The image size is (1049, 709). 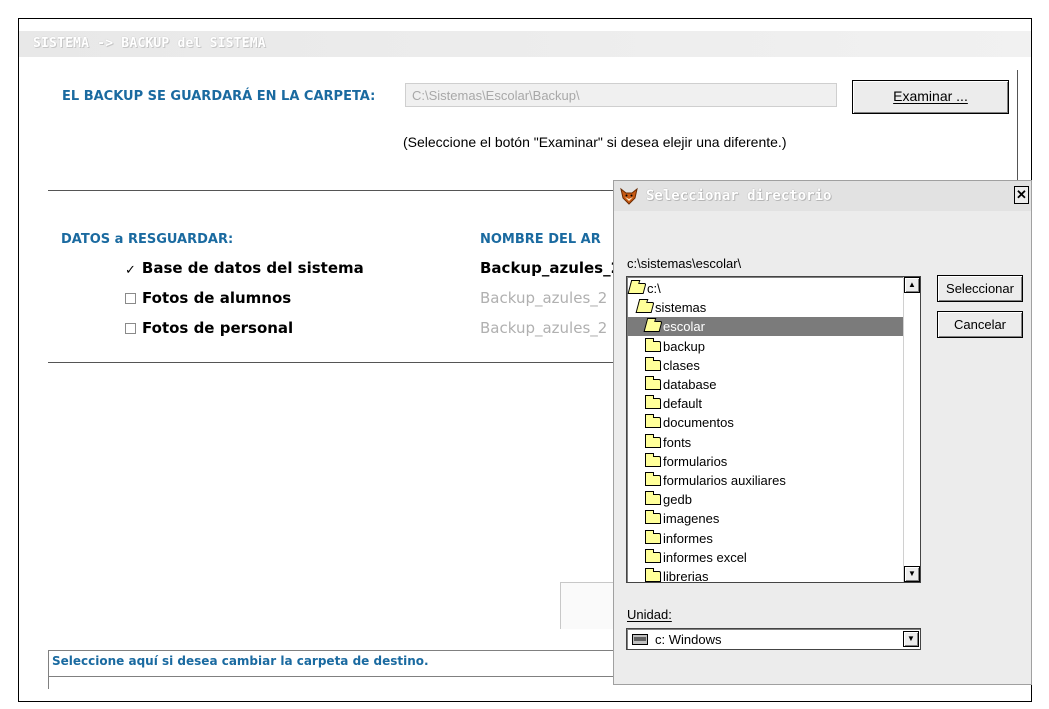 What do you see at coordinates (684, 346) in the screenshot?
I see `tree-item-label: backup` at bounding box center [684, 346].